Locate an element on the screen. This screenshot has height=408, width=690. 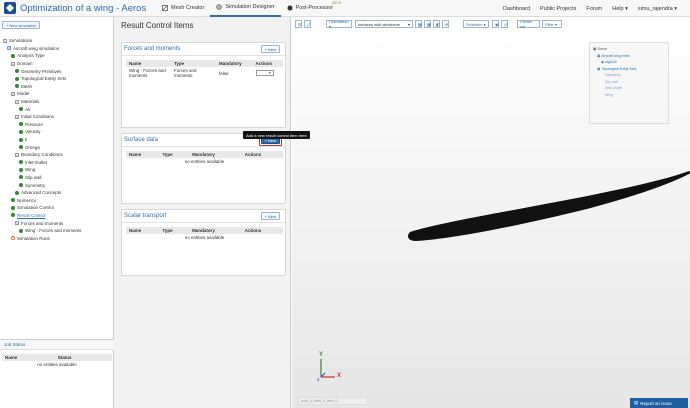
nav-dashboard: Dashboard is located at coordinates (516, 9).